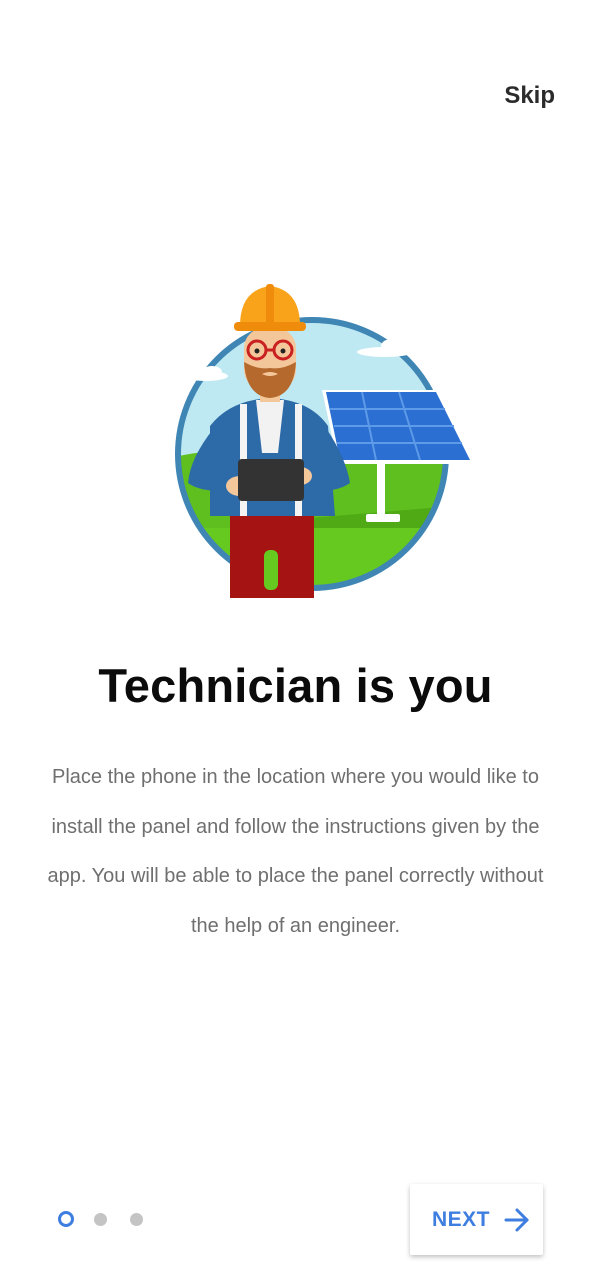  What do you see at coordinates (325, 441) in the screenshot?
I see `technician-solar-panel-illustration` at bounding box center [325, 441].